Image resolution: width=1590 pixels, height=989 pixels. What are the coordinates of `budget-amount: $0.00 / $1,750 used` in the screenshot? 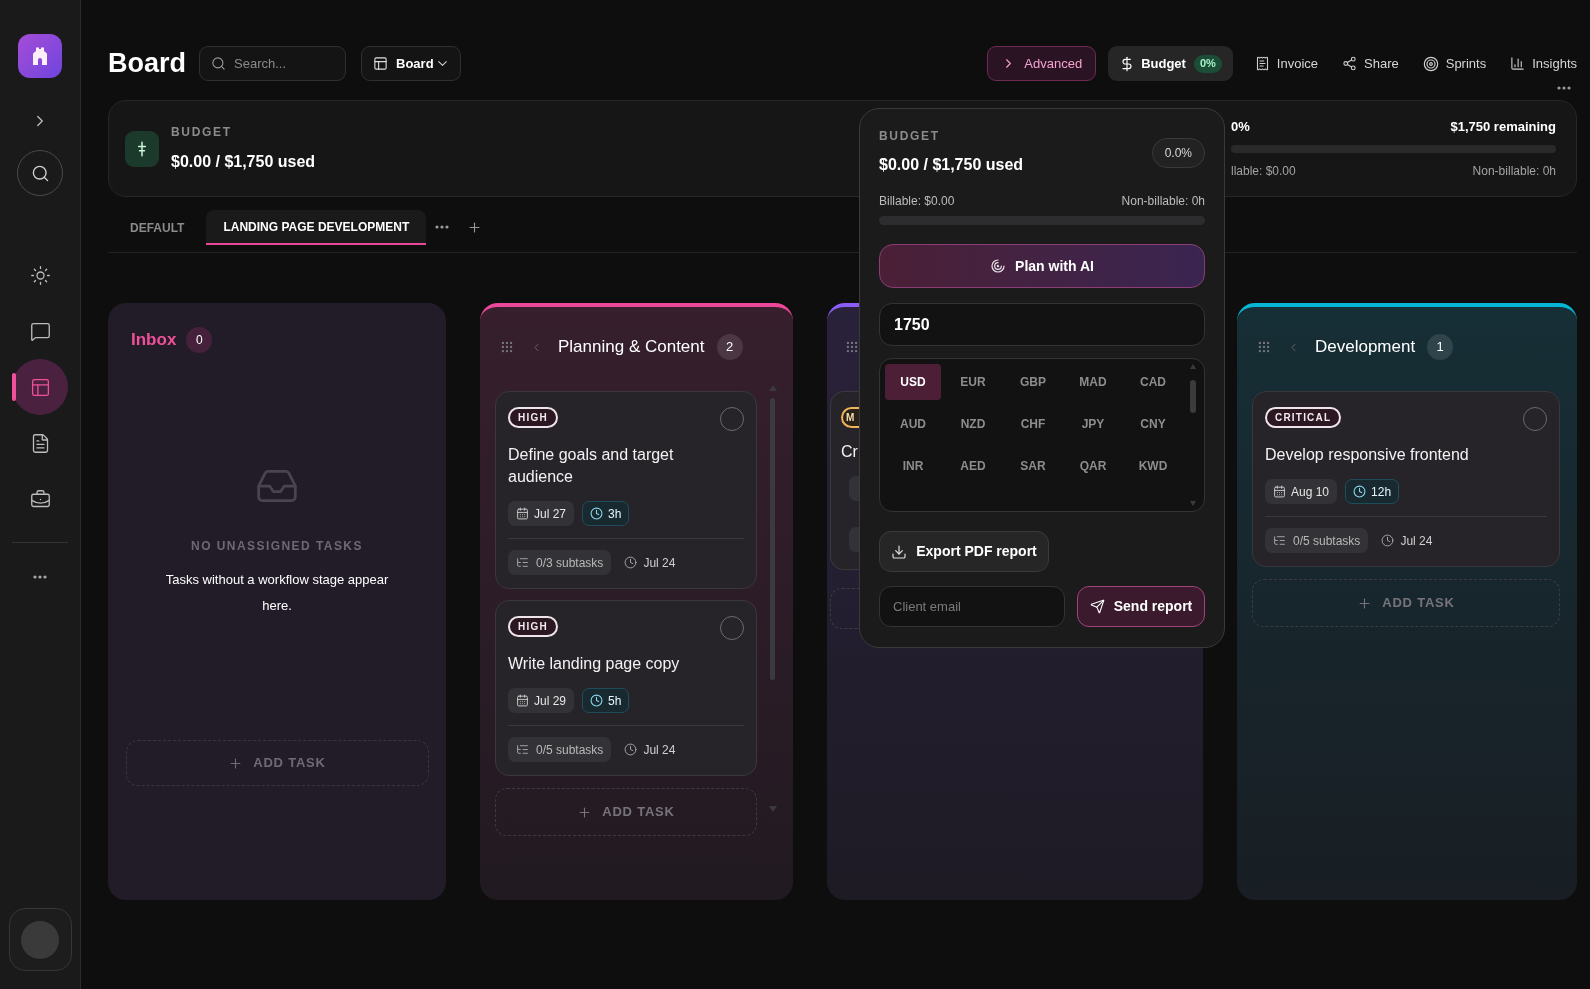 It's located at (243, 162).